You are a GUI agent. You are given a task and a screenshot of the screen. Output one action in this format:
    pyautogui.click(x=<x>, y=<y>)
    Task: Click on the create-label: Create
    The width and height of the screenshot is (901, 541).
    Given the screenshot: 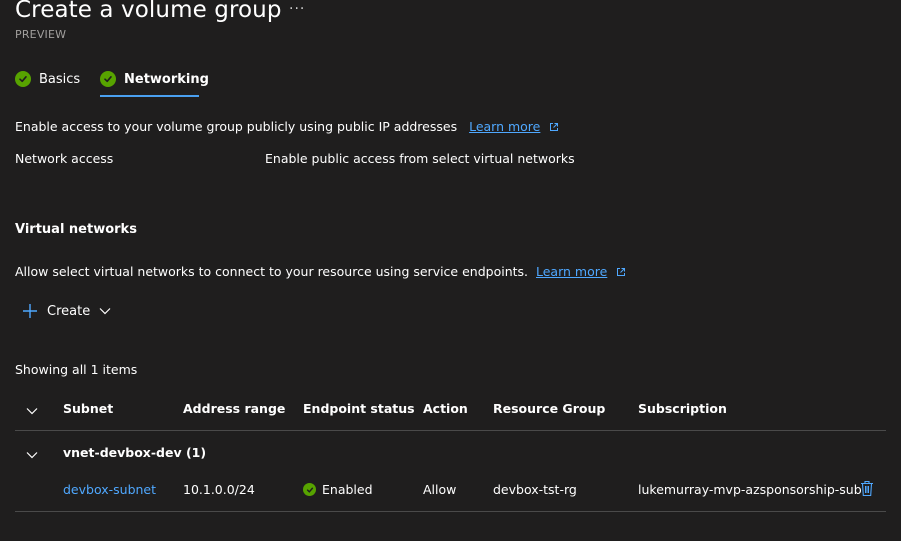 What is the action you would take?
    pyautogui.click(x=69, y=311)
    